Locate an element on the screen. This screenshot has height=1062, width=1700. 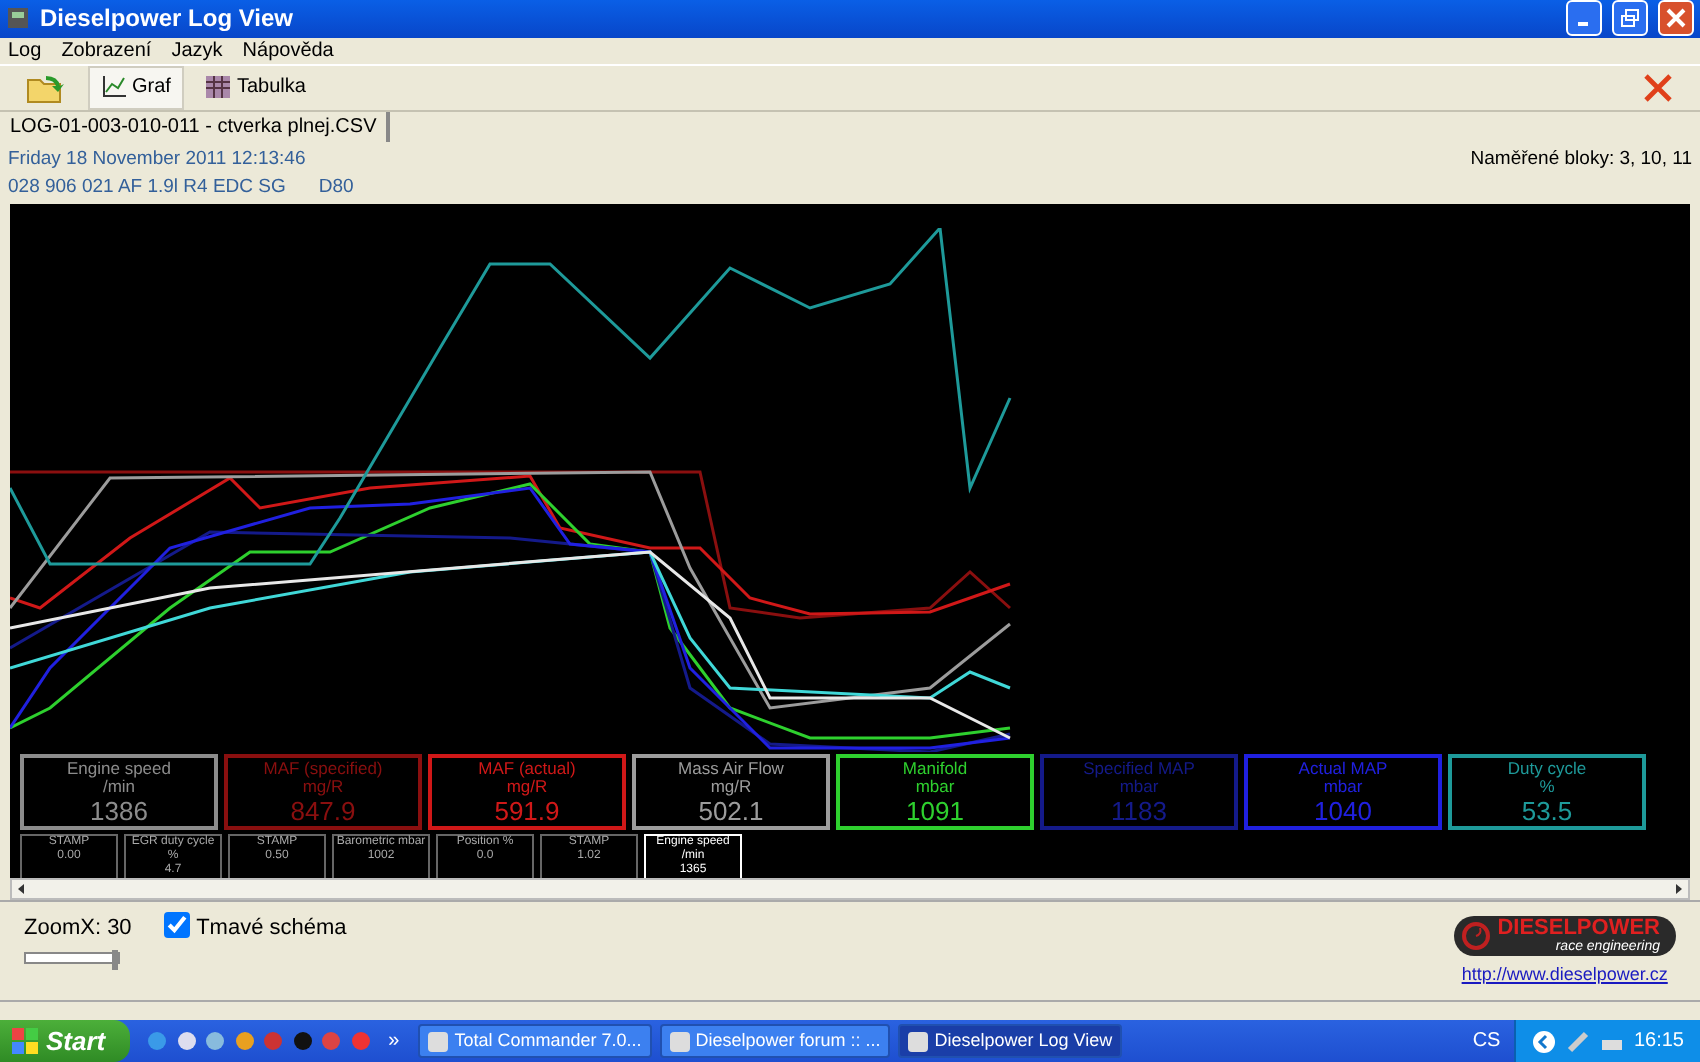
clock: 16:15 is located at coordinates (1658, 1042).